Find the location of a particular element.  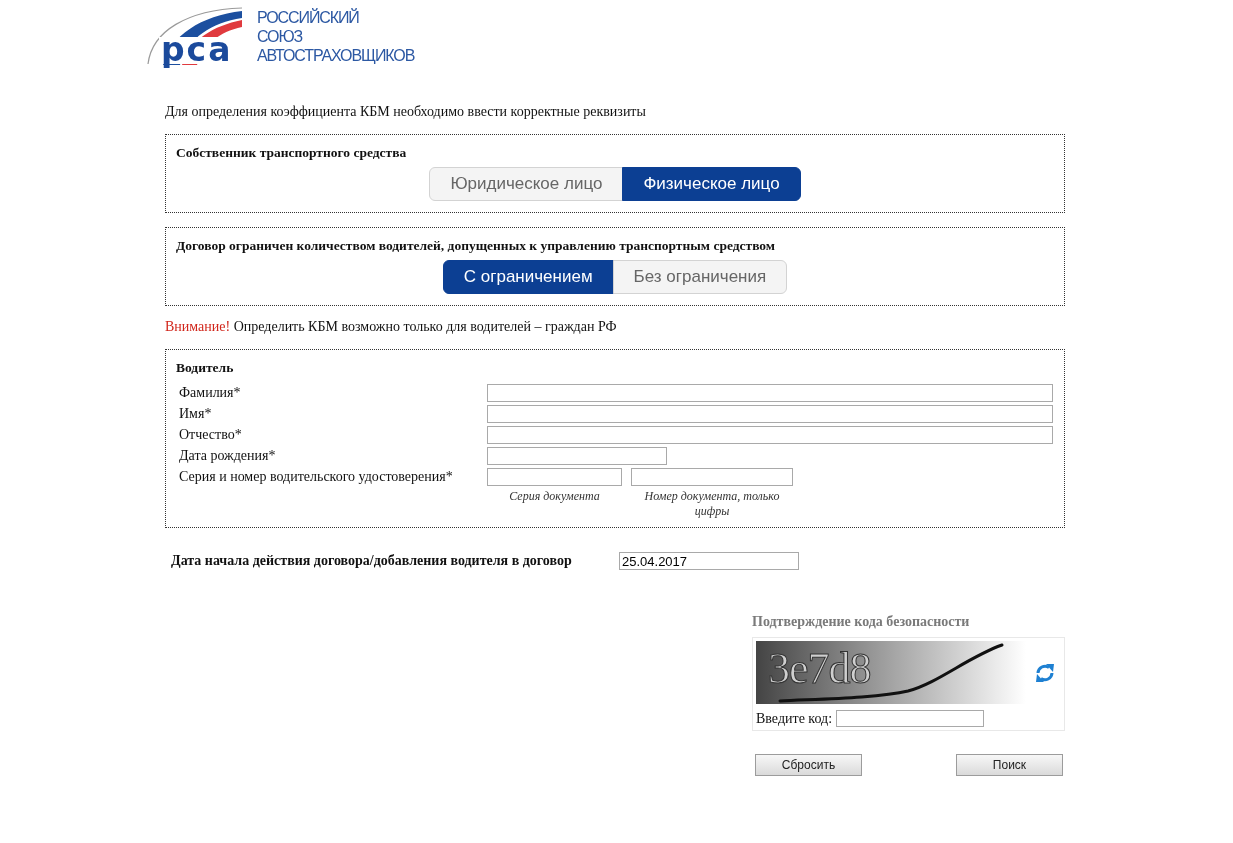

field-label: Дата начала действия договора/добавления водителя в договор is located at coordinates (372, 561).